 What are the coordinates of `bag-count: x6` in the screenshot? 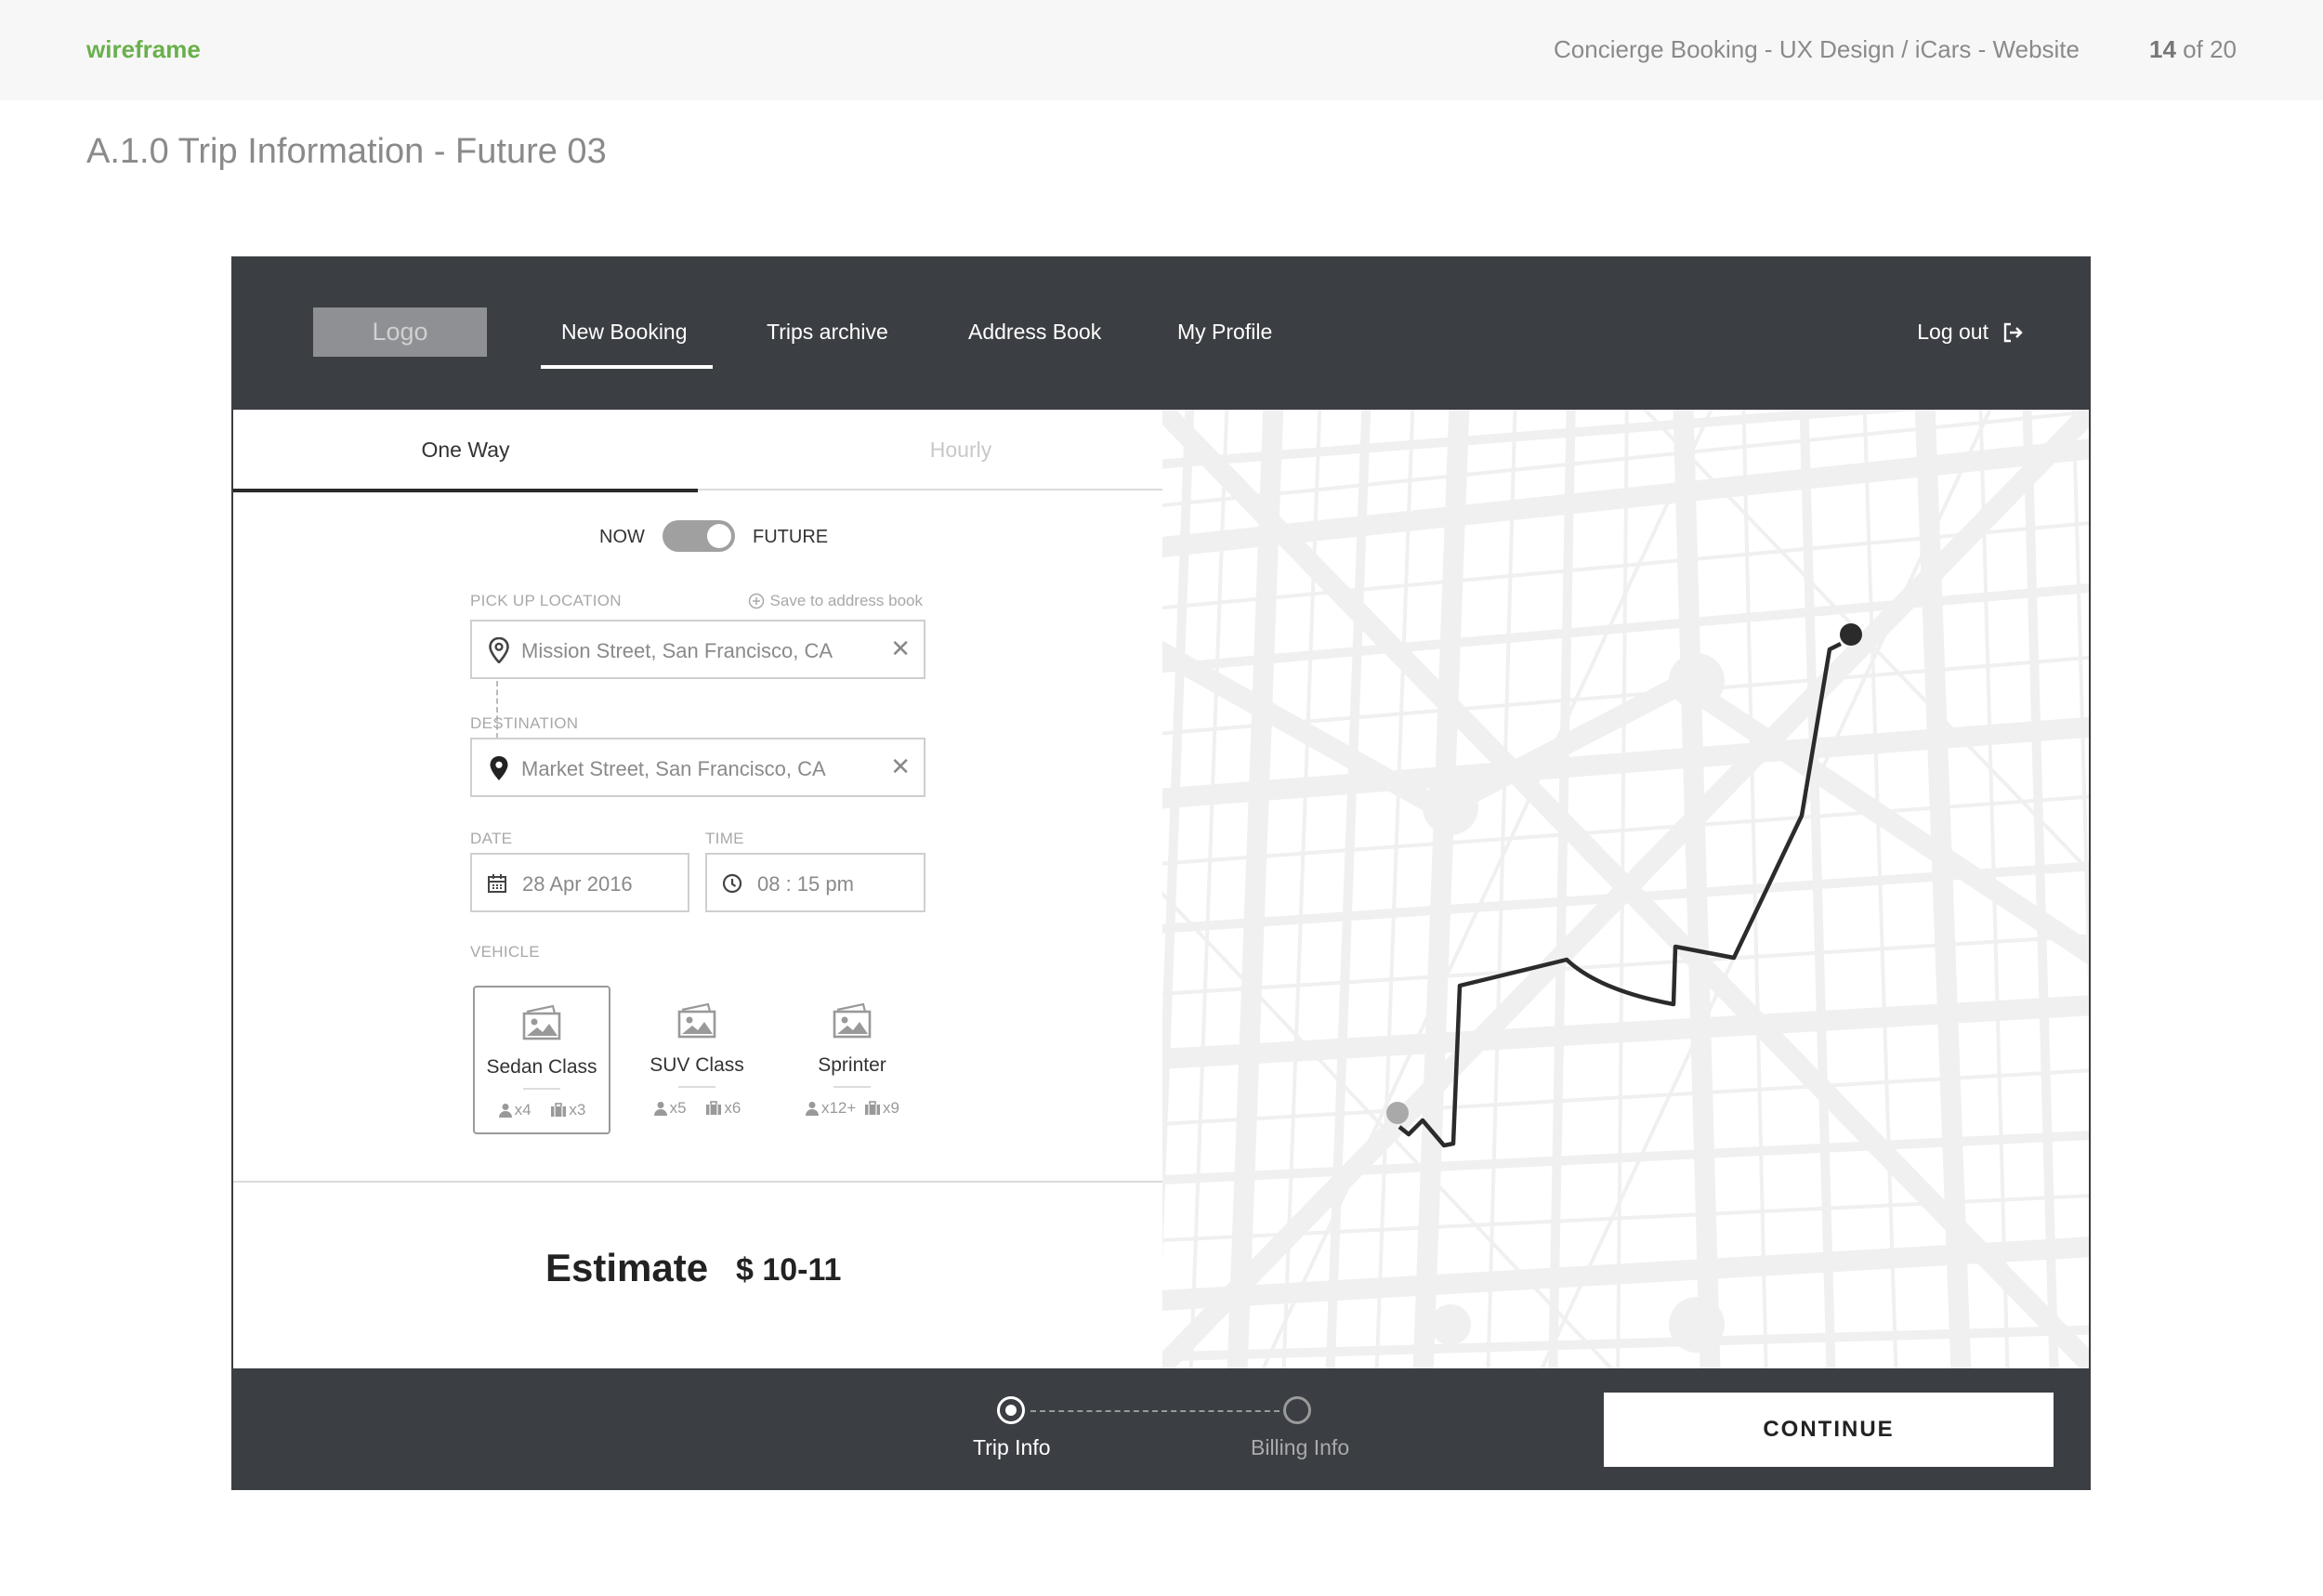 It's located at (733, 1108).